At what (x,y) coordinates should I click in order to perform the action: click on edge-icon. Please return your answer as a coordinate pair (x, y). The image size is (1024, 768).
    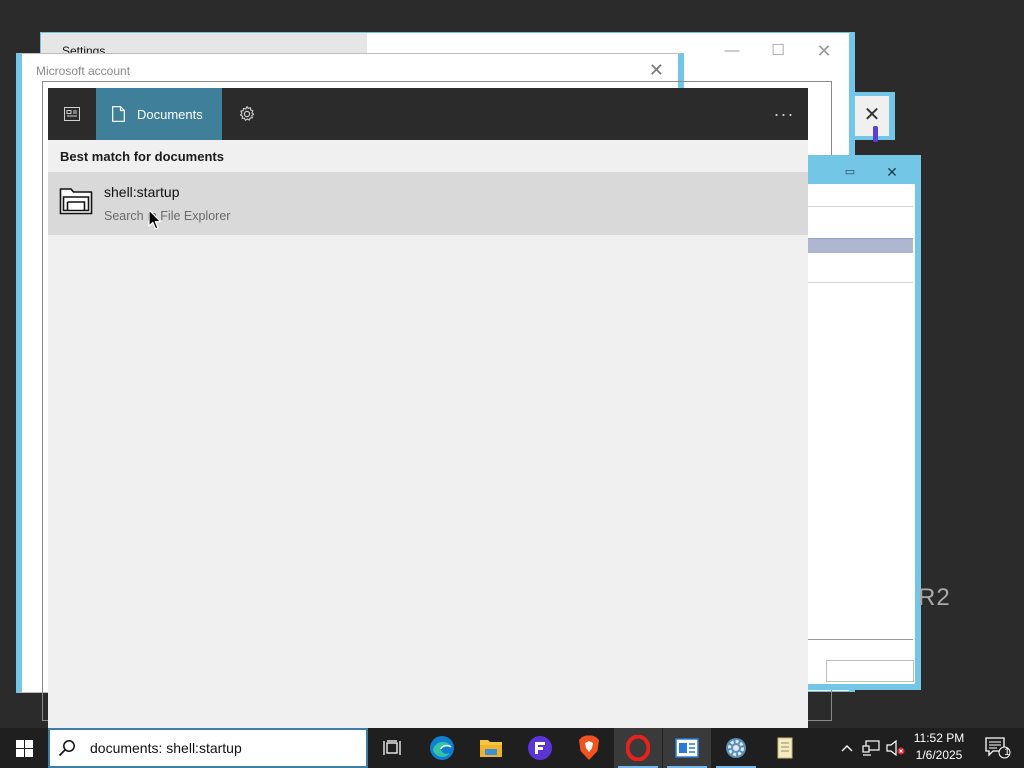
    Looking at the image, I should click on (442, 748).